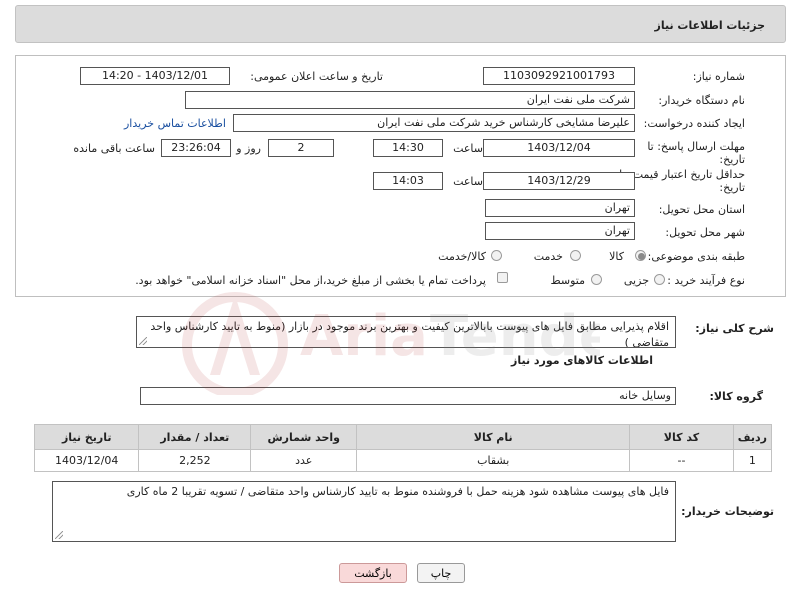 The width and height of the screenshot is (789, 598). I want to click on category-radio-goods-service, so click(496, 255).